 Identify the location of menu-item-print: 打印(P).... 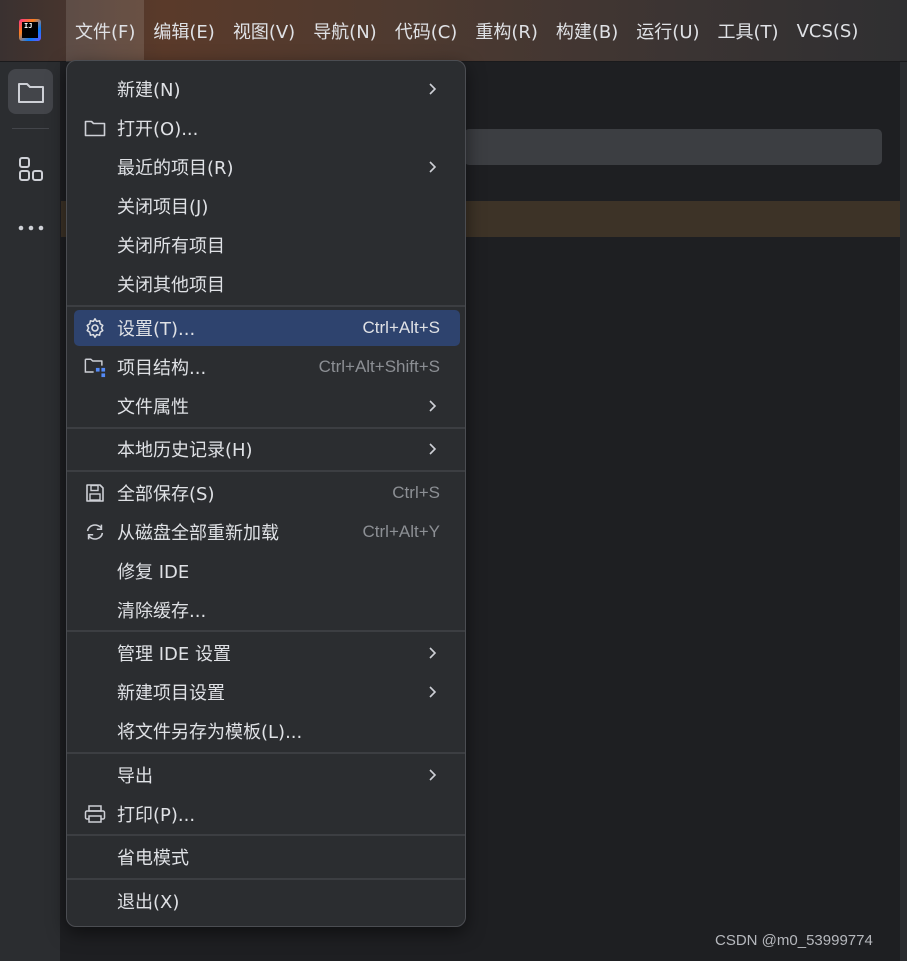
(267, 814).